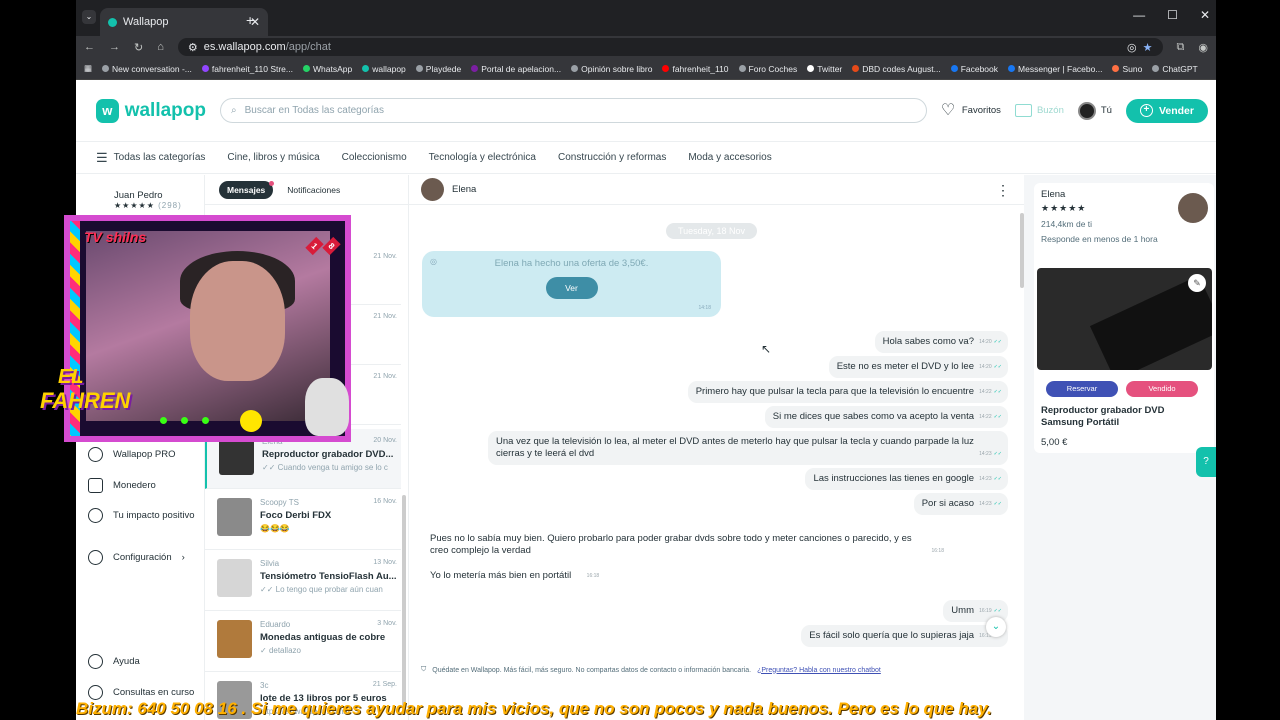 This screenshot has width=1280, height=720. Describe the element at coordinates (571, 288) in the screenshot. I see `view-offer-button: Ver` at that location.